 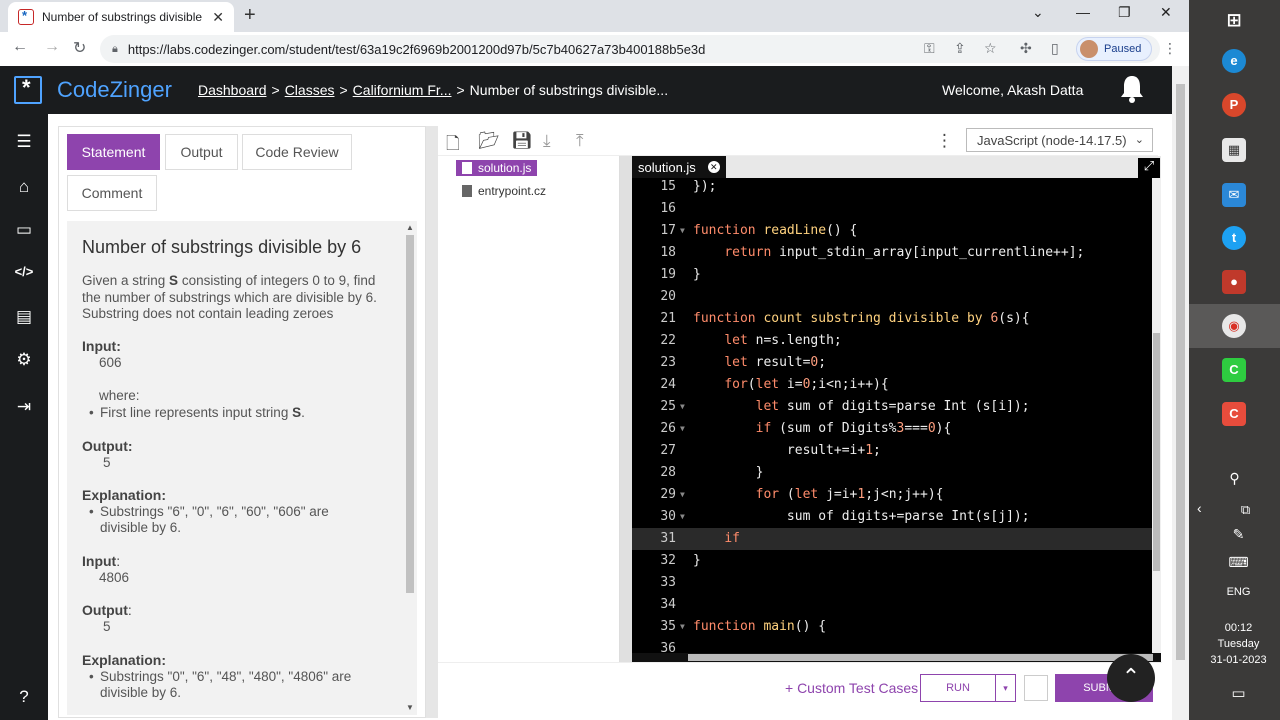 What do you see at coordinates (958, 688) in the screenshot?
I see `run-button: RUN` at bounding box center [958, 688].